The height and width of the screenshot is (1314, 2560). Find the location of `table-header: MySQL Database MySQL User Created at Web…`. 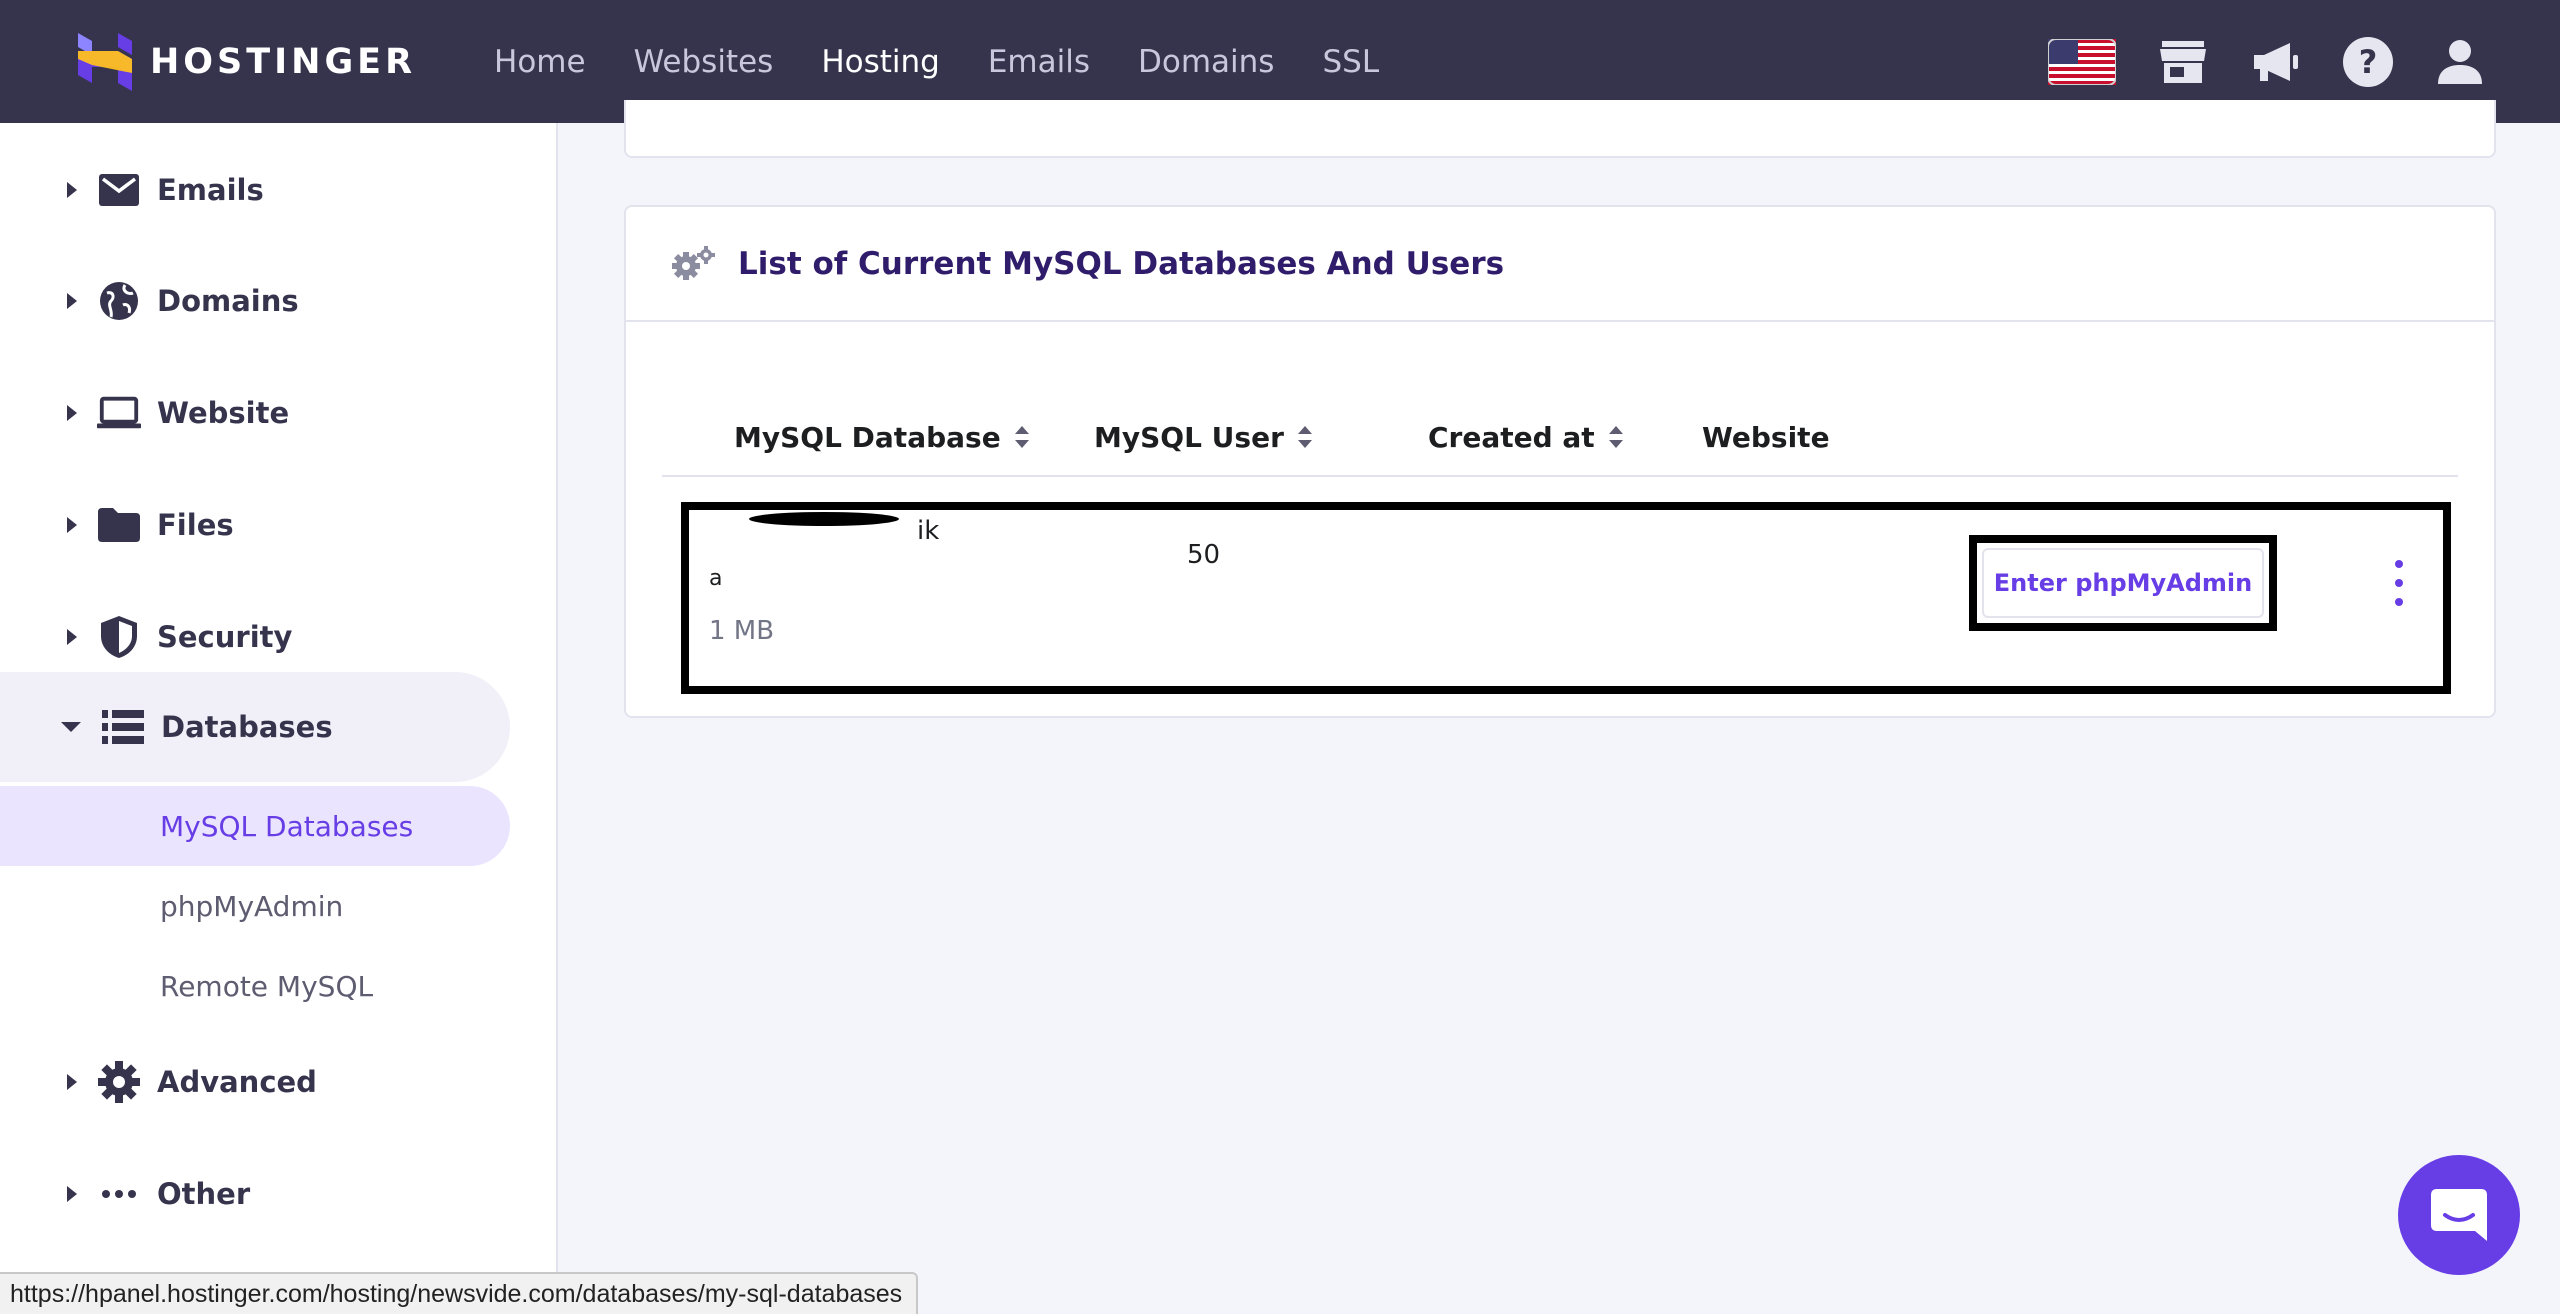

table-header: MySQL Database MySQL User Created at Web… is located at coordinates (1560, 437).